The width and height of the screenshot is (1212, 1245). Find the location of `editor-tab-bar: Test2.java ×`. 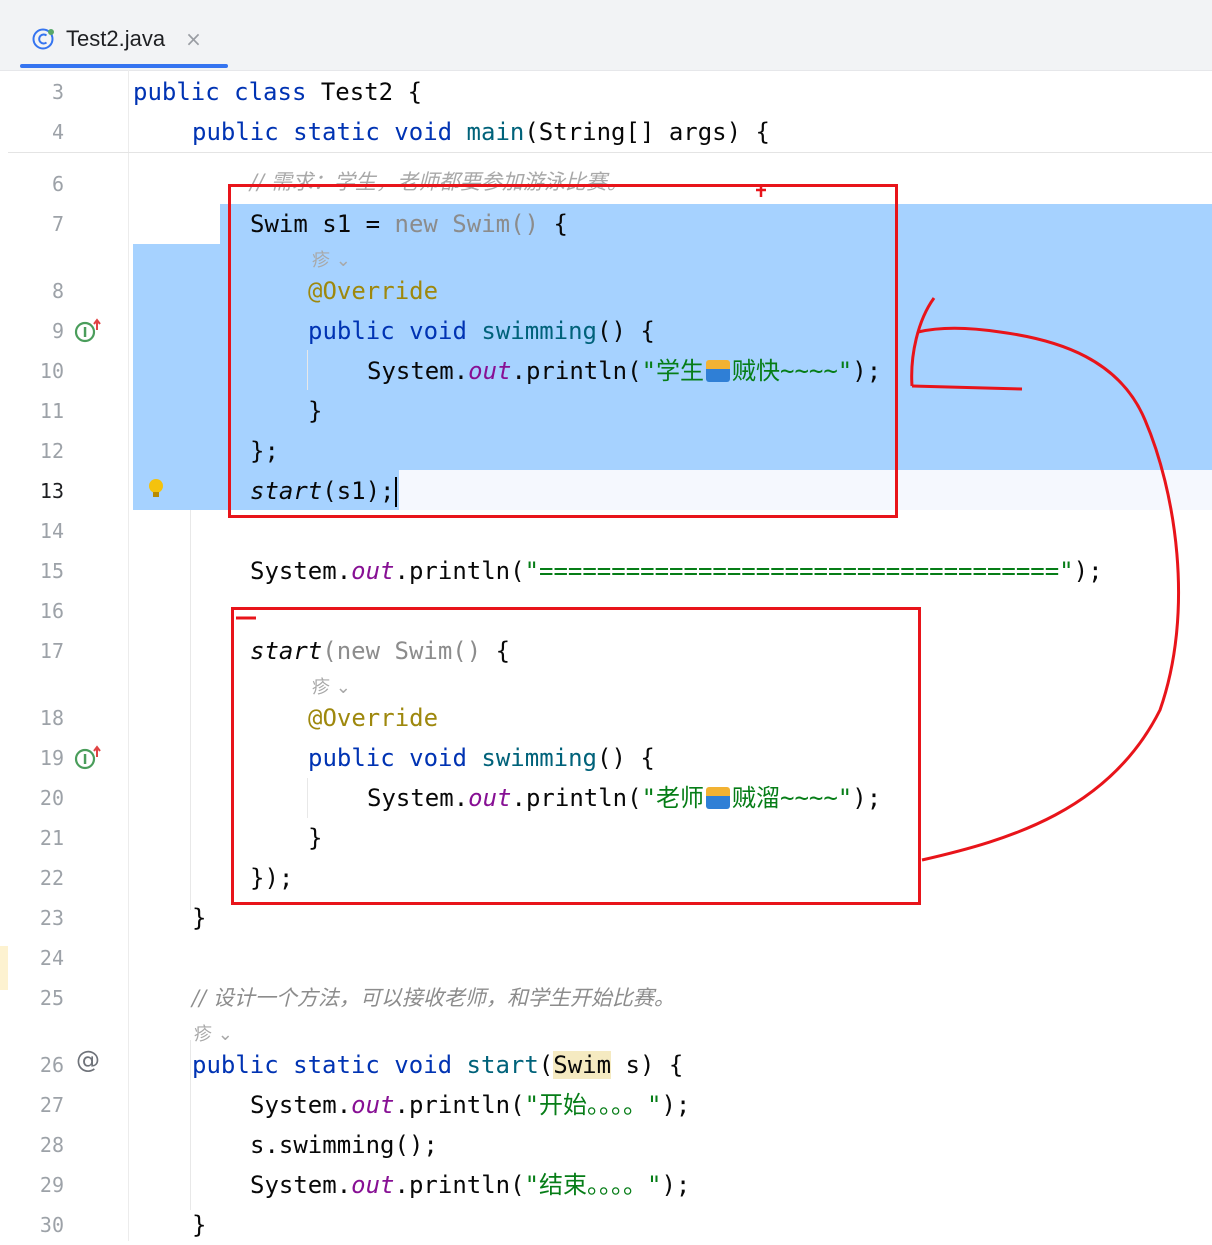

editor-tab-bar: Test2.java × is located at coordinates (606, 35).